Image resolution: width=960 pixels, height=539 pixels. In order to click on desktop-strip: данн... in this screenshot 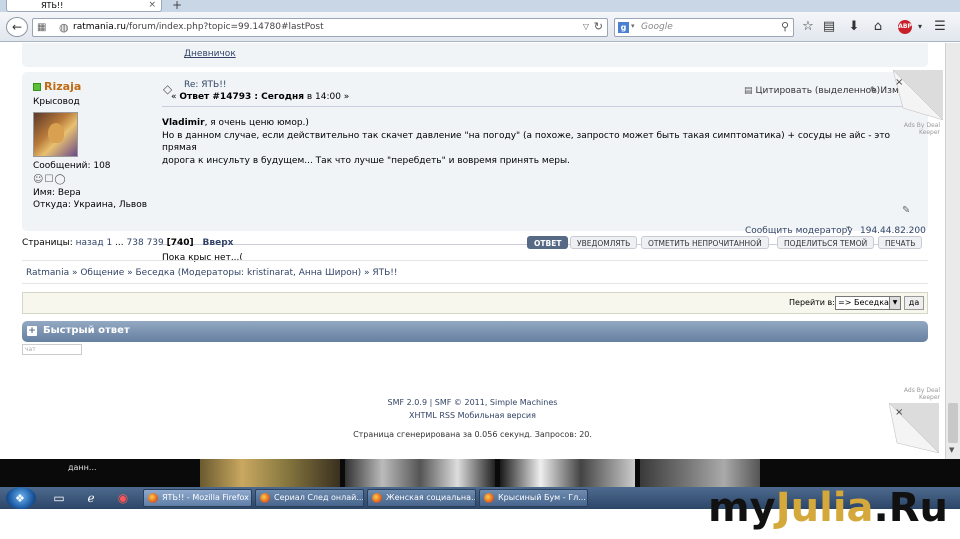, I will do `click(480, 473)`.